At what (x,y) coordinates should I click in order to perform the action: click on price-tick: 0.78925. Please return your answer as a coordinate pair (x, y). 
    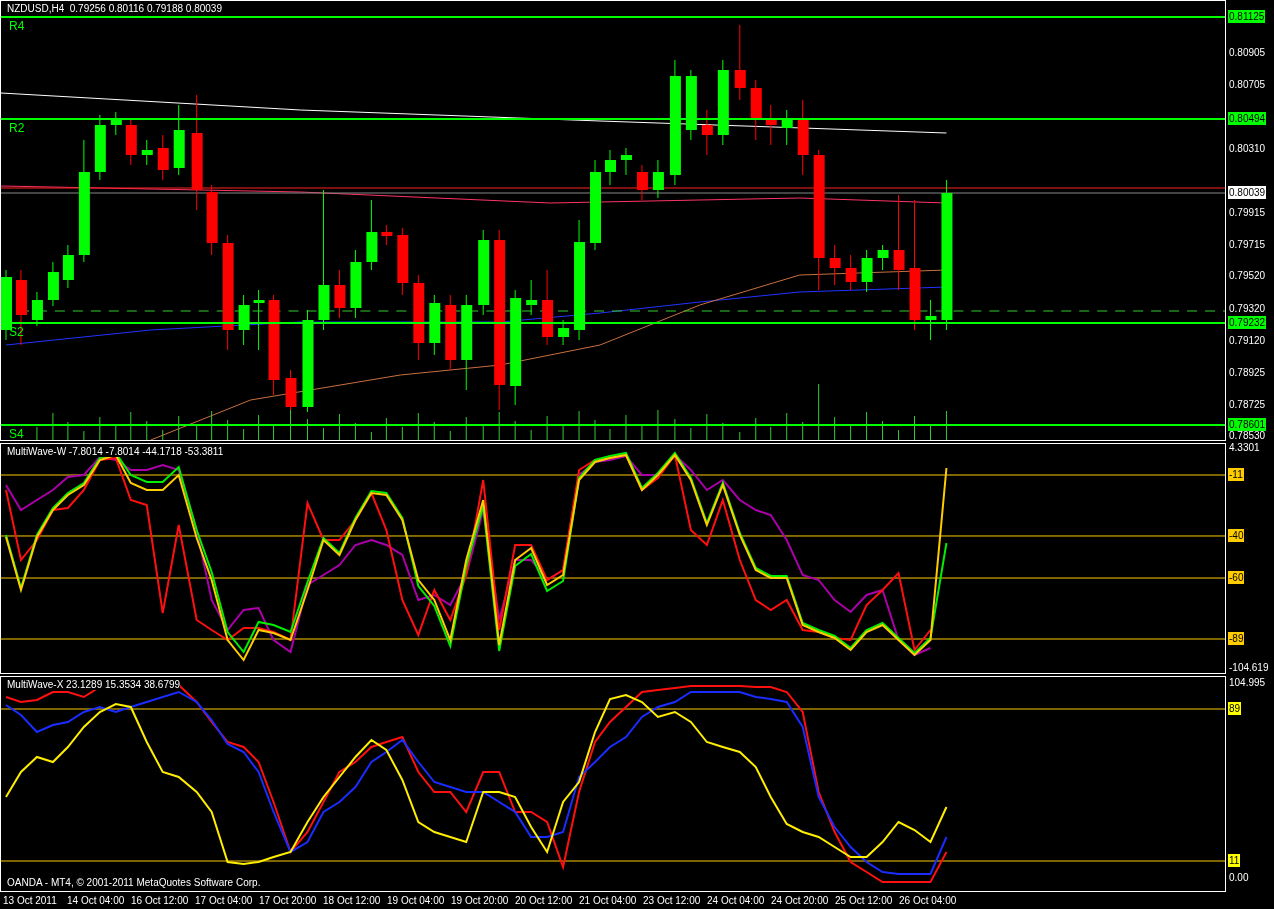
    Looking at the image, I should click on (1247, 372).